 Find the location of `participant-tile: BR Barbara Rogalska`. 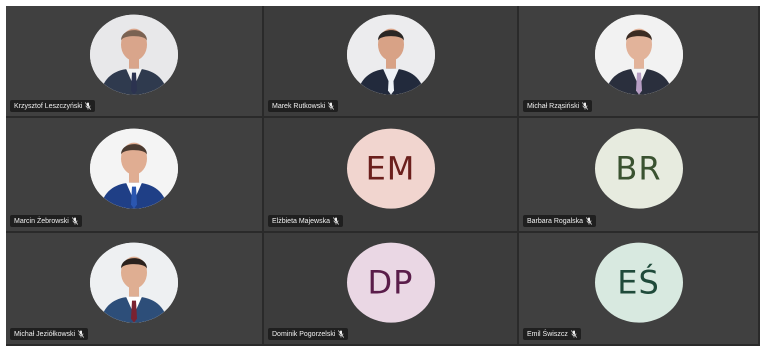

participant-tile: BR Barbara Rogalska is located at coordinates (639, 175).